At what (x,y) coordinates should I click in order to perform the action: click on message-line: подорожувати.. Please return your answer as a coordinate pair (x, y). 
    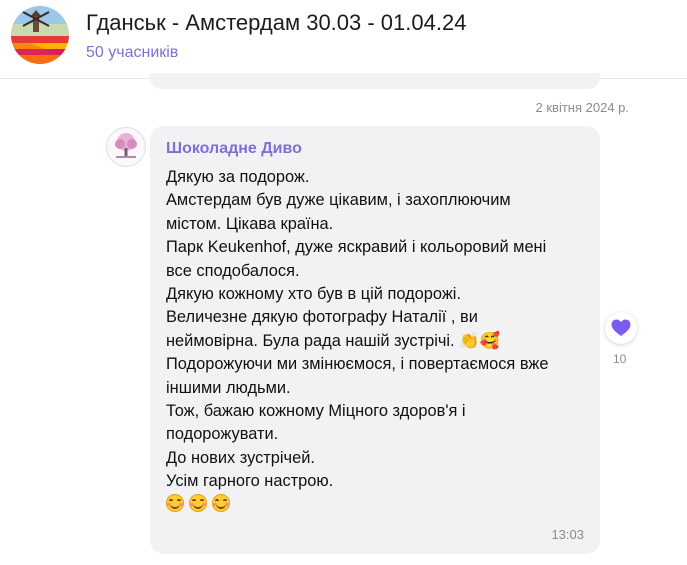
    Looking at the image, I should click on (222, 434).